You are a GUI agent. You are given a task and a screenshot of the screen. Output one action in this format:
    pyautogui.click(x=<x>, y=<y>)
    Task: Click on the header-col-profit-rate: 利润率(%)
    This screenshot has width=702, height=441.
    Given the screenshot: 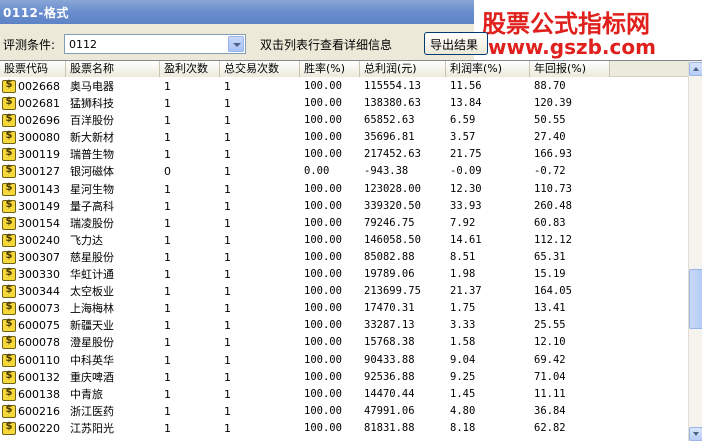 What is the action you would take?
    pyautogui.click(x=488, y=69)
    